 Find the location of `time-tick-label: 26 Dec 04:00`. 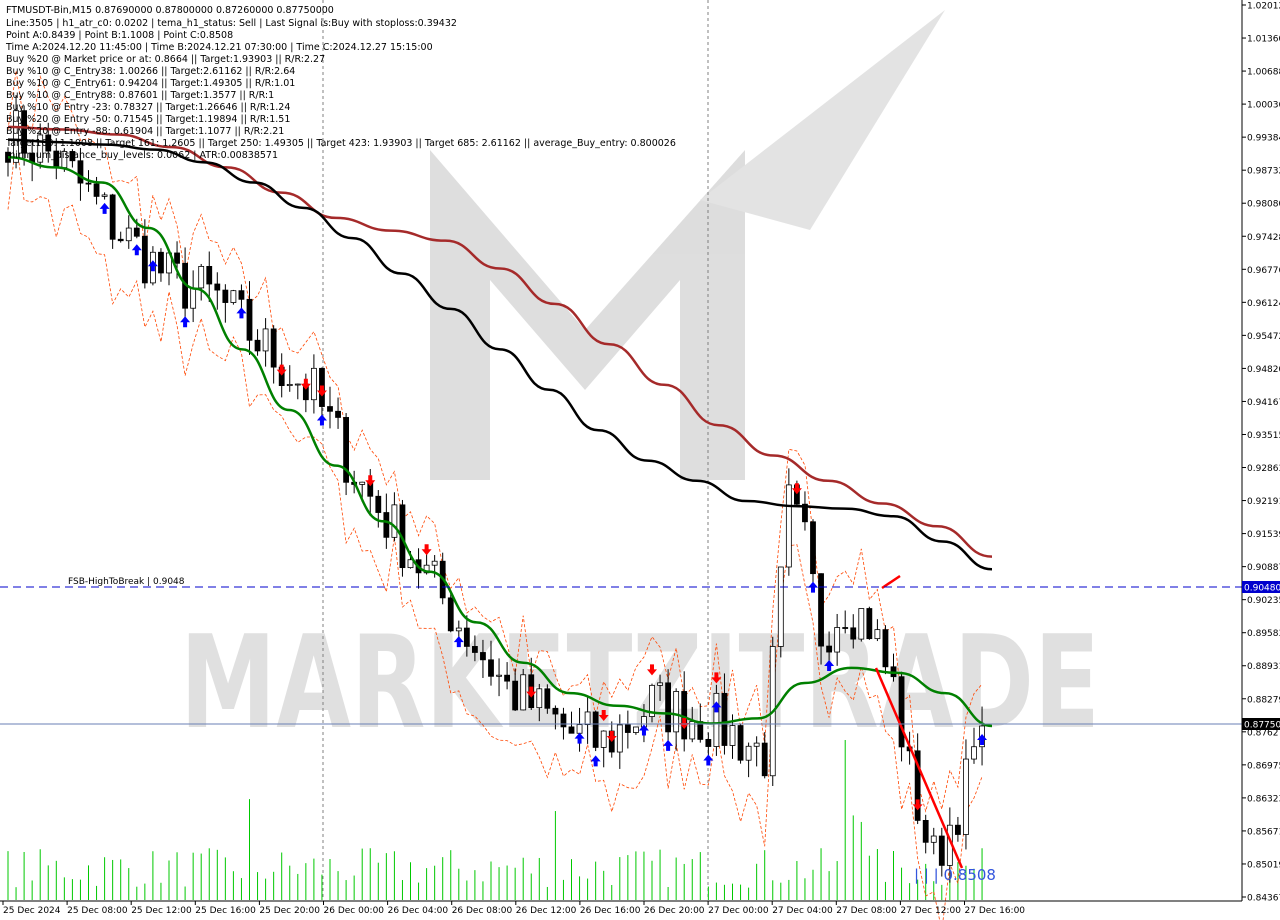

time-tick-label: 26 Dec 04:00 is located at coordinates (418, 911).